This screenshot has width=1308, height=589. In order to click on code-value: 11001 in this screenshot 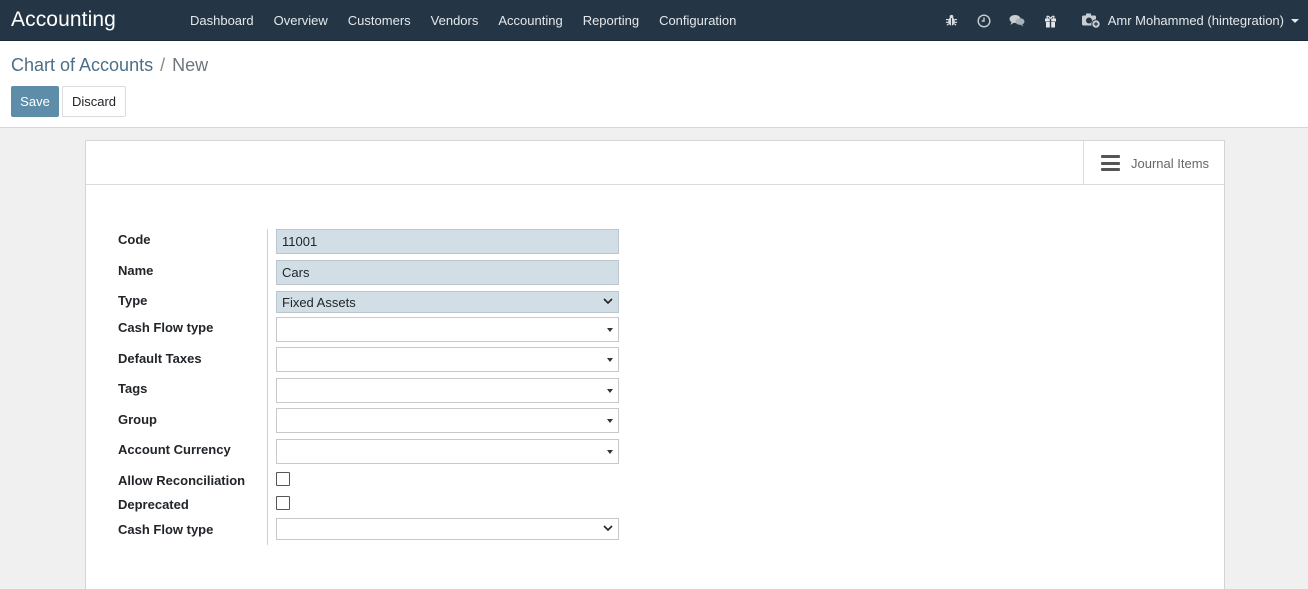, I will do `click(300, 241)`.